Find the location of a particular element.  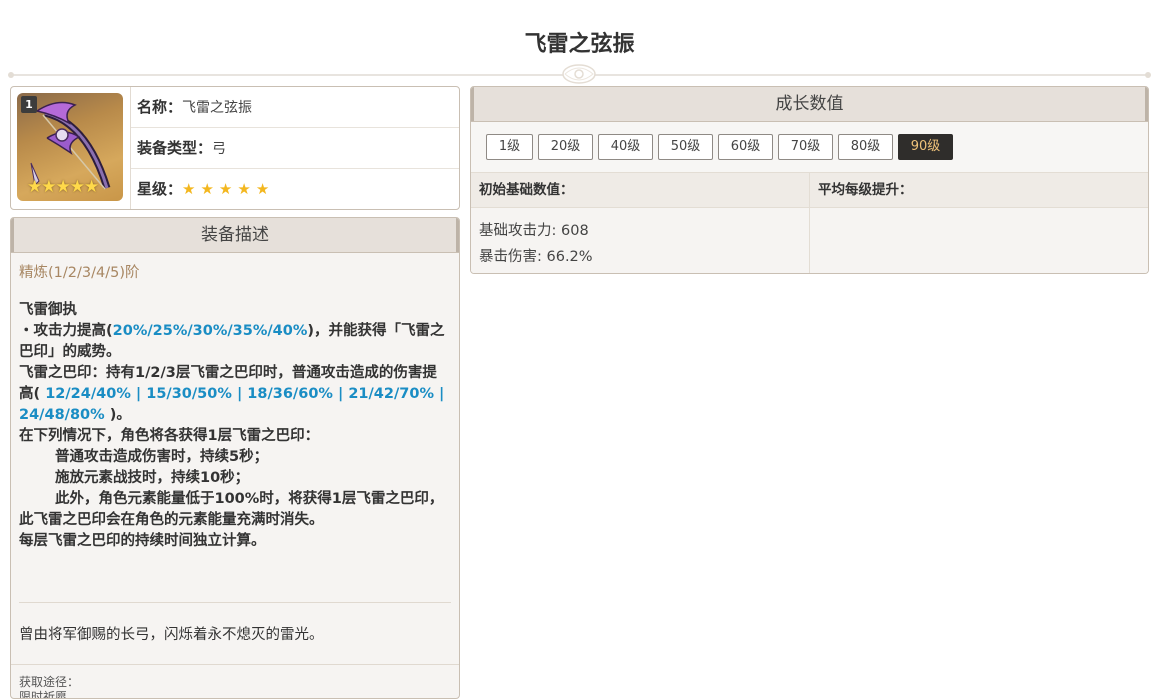

weapon-image: 1 ★★★★★ is located at coordinates (70, 147).